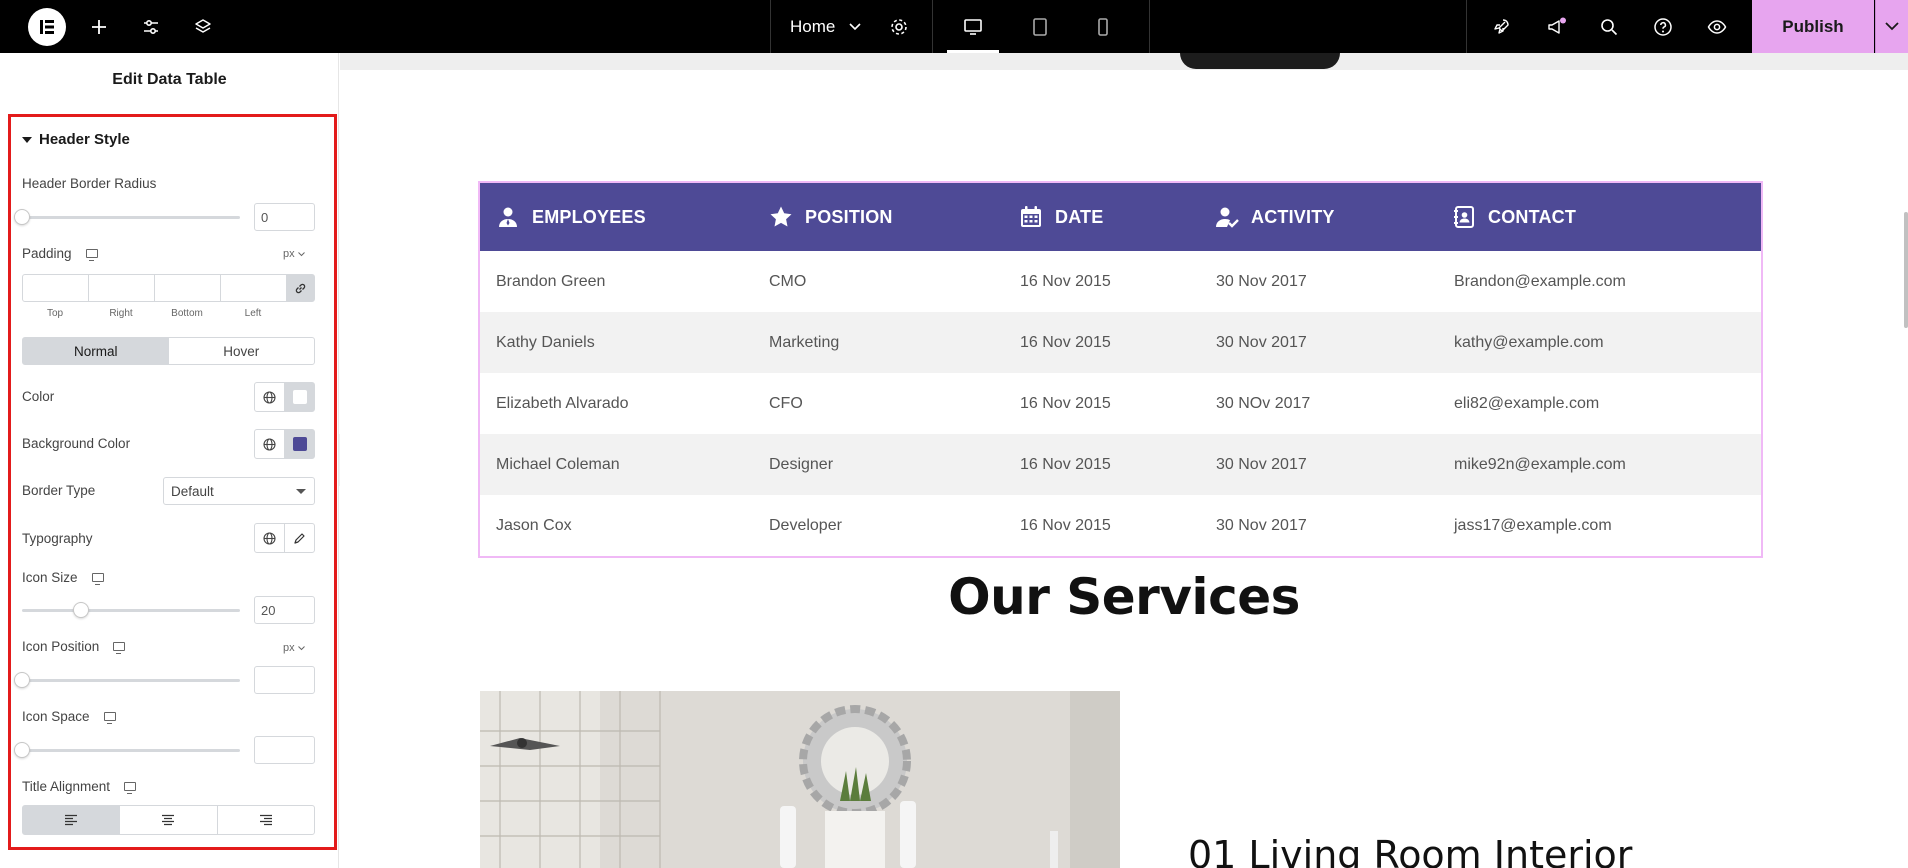 Image resolution: width=1908 pixels, height=868 pixels. I want to click on padding-unit-select: px, so click(294, 254).